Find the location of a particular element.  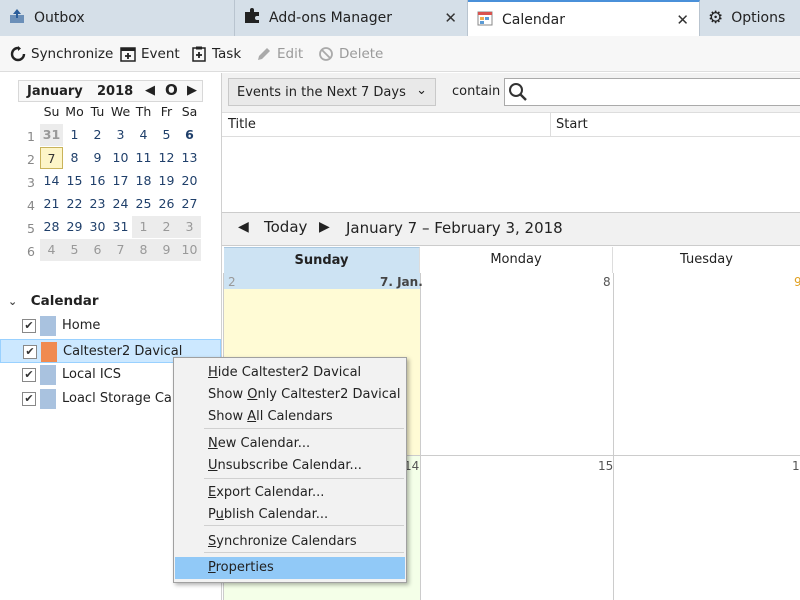

hide-calendar-item: Hide Caltester2 Davical is located at coordinates (290, 373).